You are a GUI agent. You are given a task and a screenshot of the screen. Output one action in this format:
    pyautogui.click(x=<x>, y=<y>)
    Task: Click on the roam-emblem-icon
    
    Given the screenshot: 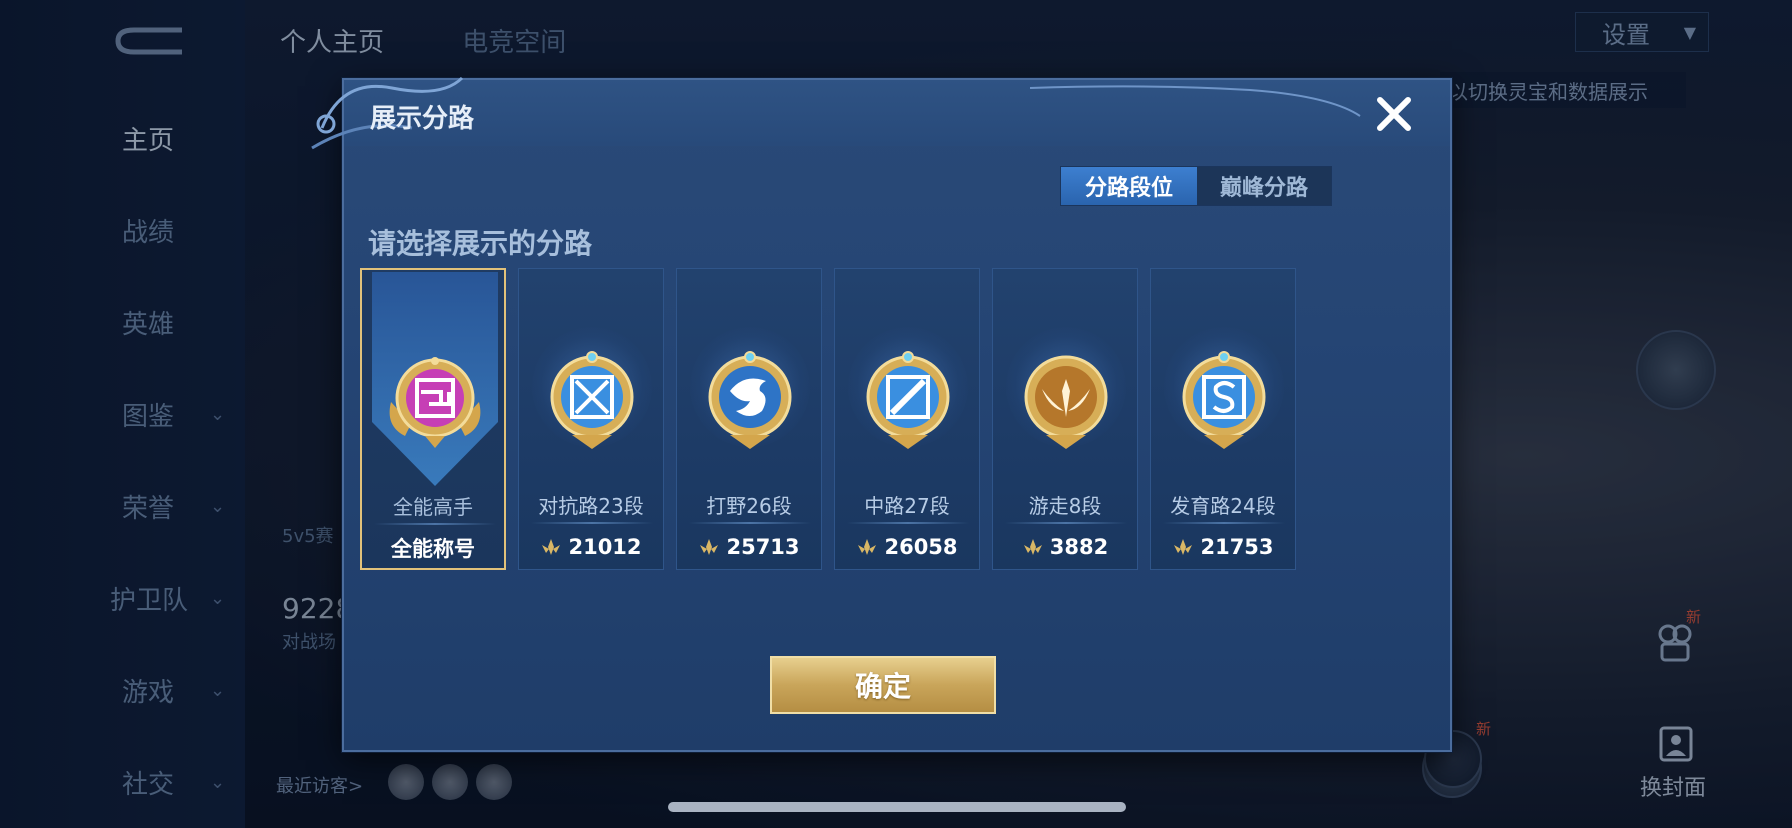 What is the action you would take?
    pyautogui.click(x=1066, y=402)
    